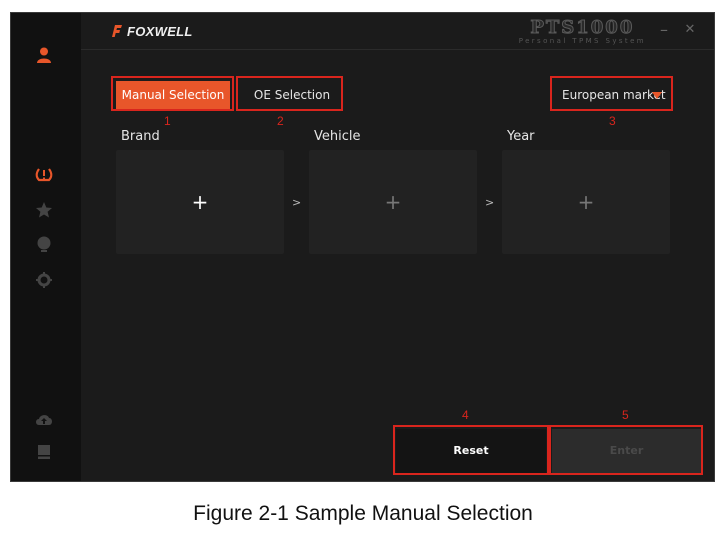  Describe the element at coordinates (280, 121) in the screenshot. I see `callout-number-2: 2` at that location.